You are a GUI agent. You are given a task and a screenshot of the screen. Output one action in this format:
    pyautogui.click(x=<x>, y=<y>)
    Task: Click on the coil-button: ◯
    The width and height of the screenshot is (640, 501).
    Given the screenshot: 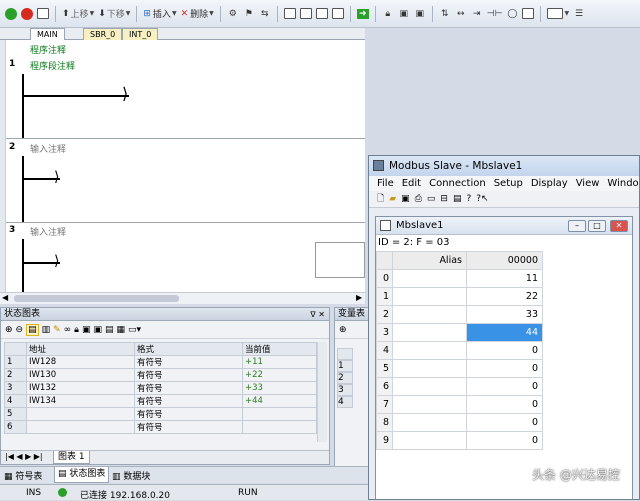 What is the action you would take?
    pyautogui.click(x=512, y=14)
    